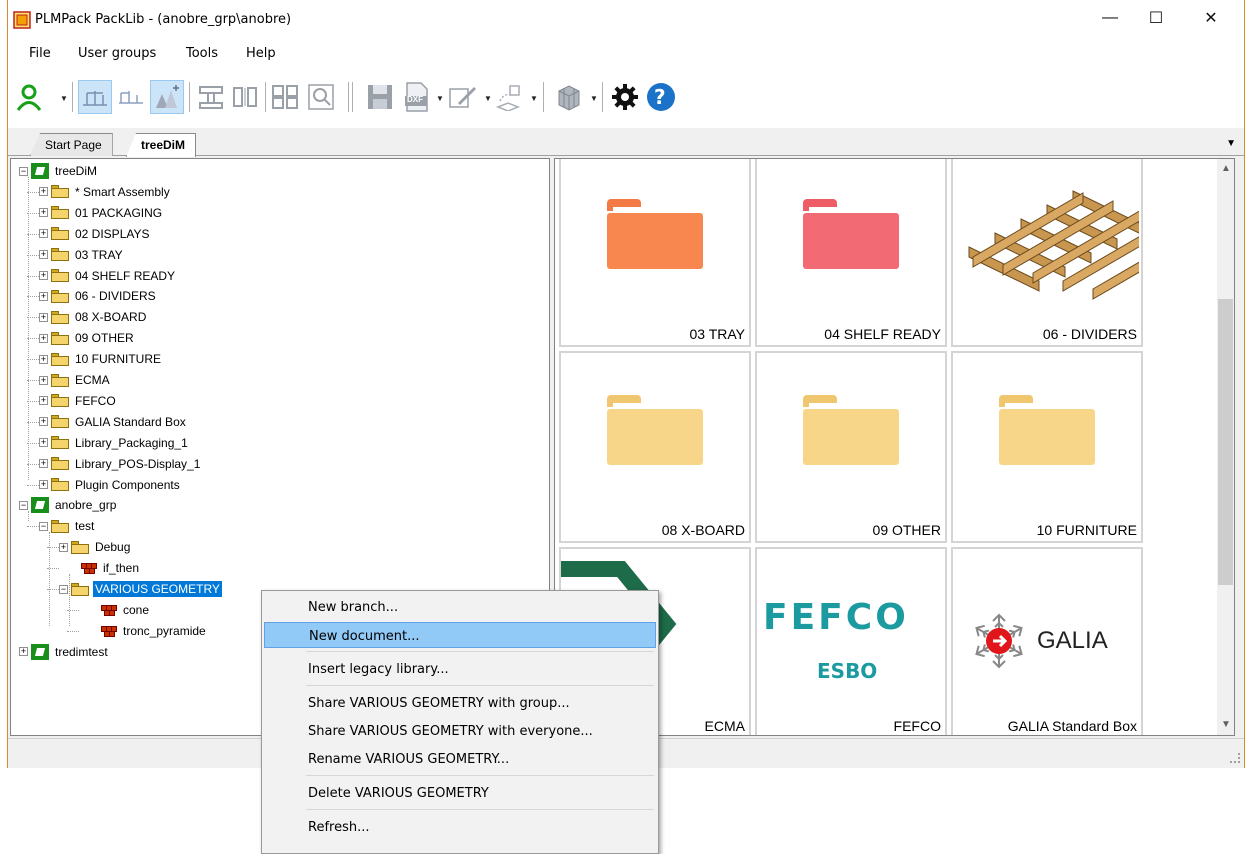  What do you see at coordinates (64, 652) in the screenshot?
I see `tree-root: + tredimtest` at bounding box center [64, 652].